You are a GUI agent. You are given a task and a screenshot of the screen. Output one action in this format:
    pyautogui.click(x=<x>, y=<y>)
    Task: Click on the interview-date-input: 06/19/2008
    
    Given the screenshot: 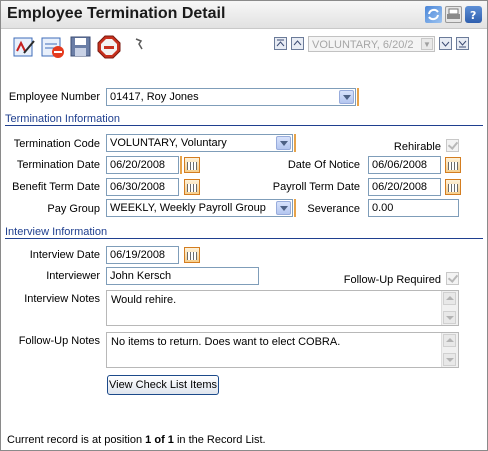 What is the action you would take?
    pyautogui.click(x=142, y=255)
    